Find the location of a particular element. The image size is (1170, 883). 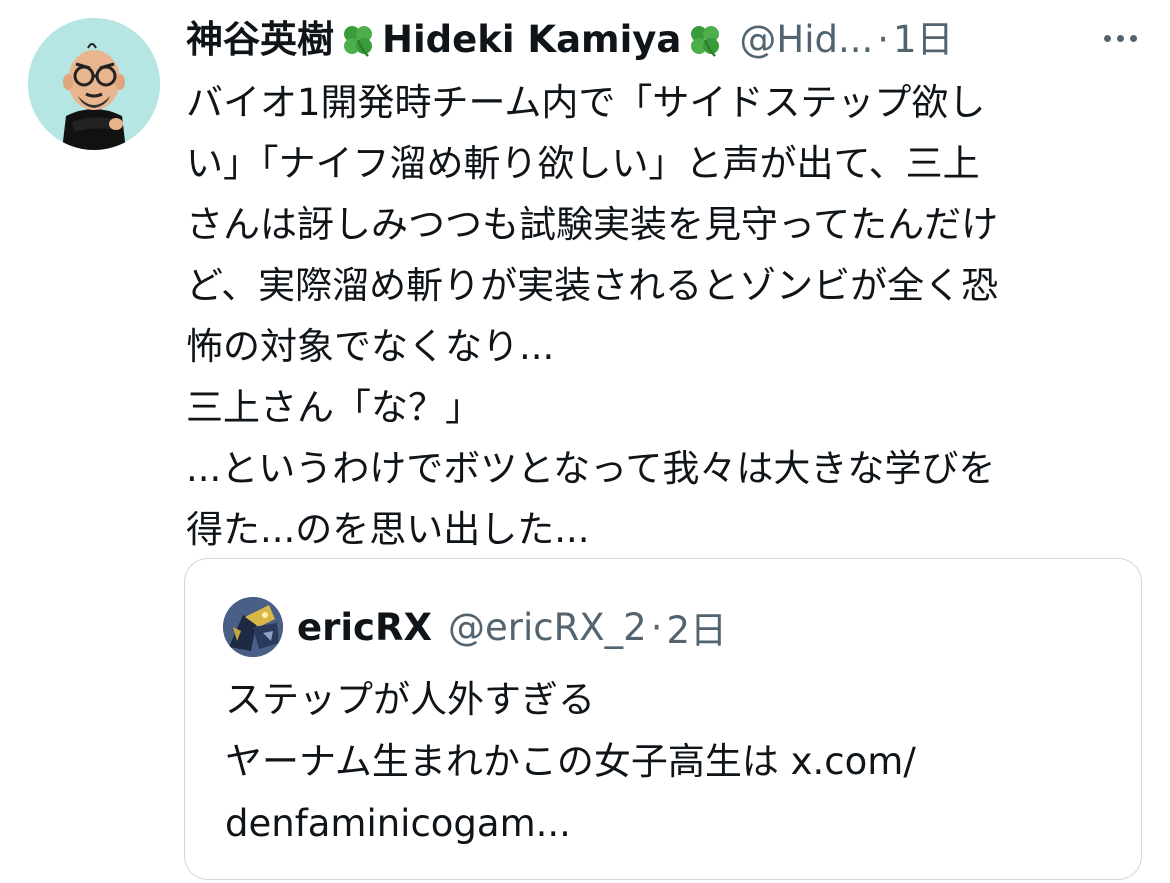

author-name: 神谷英樹 Hideki Kamiya is located at coordinates (457, 40).